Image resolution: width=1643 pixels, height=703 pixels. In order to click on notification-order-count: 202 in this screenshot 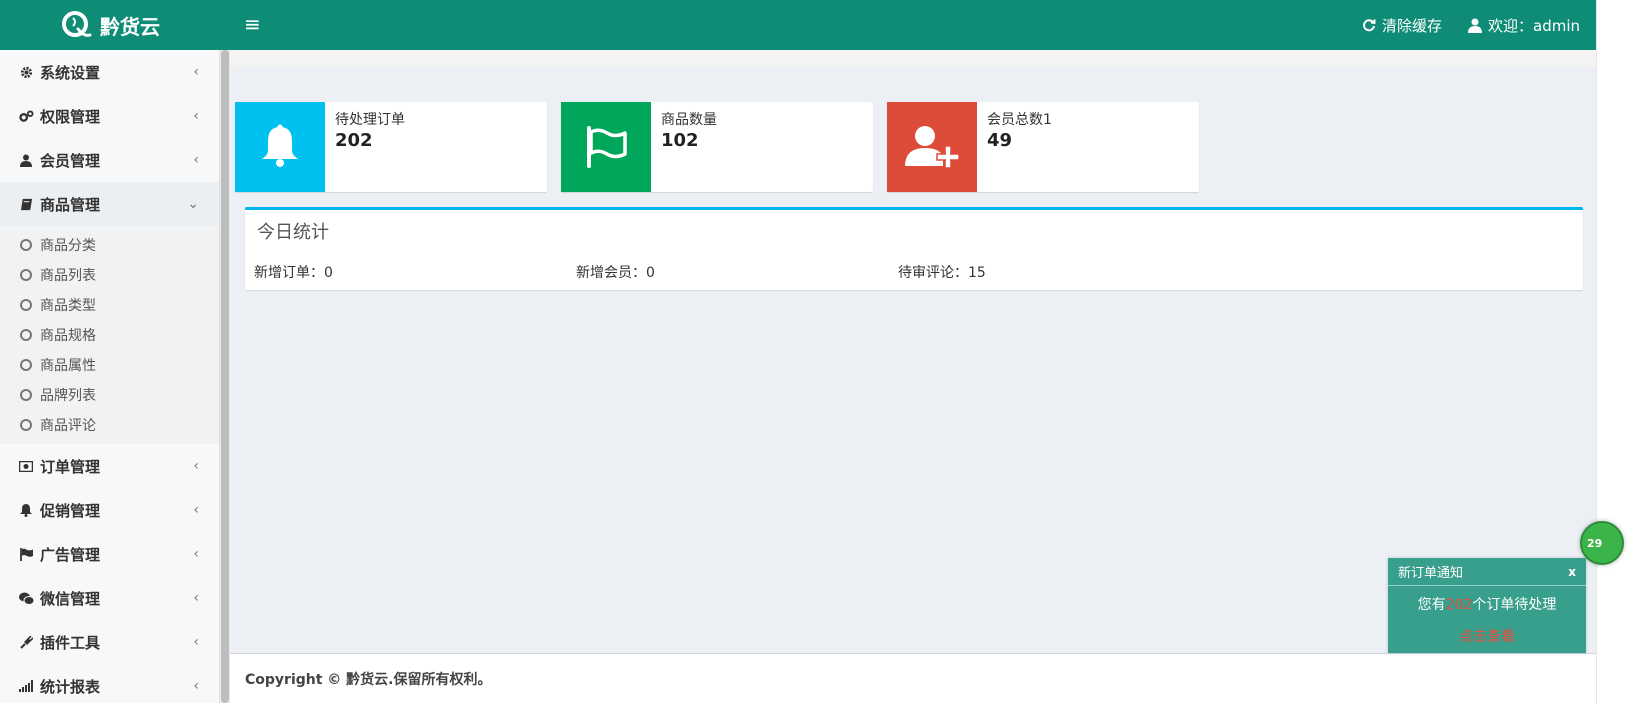, I will do `click(1459, 605)`.